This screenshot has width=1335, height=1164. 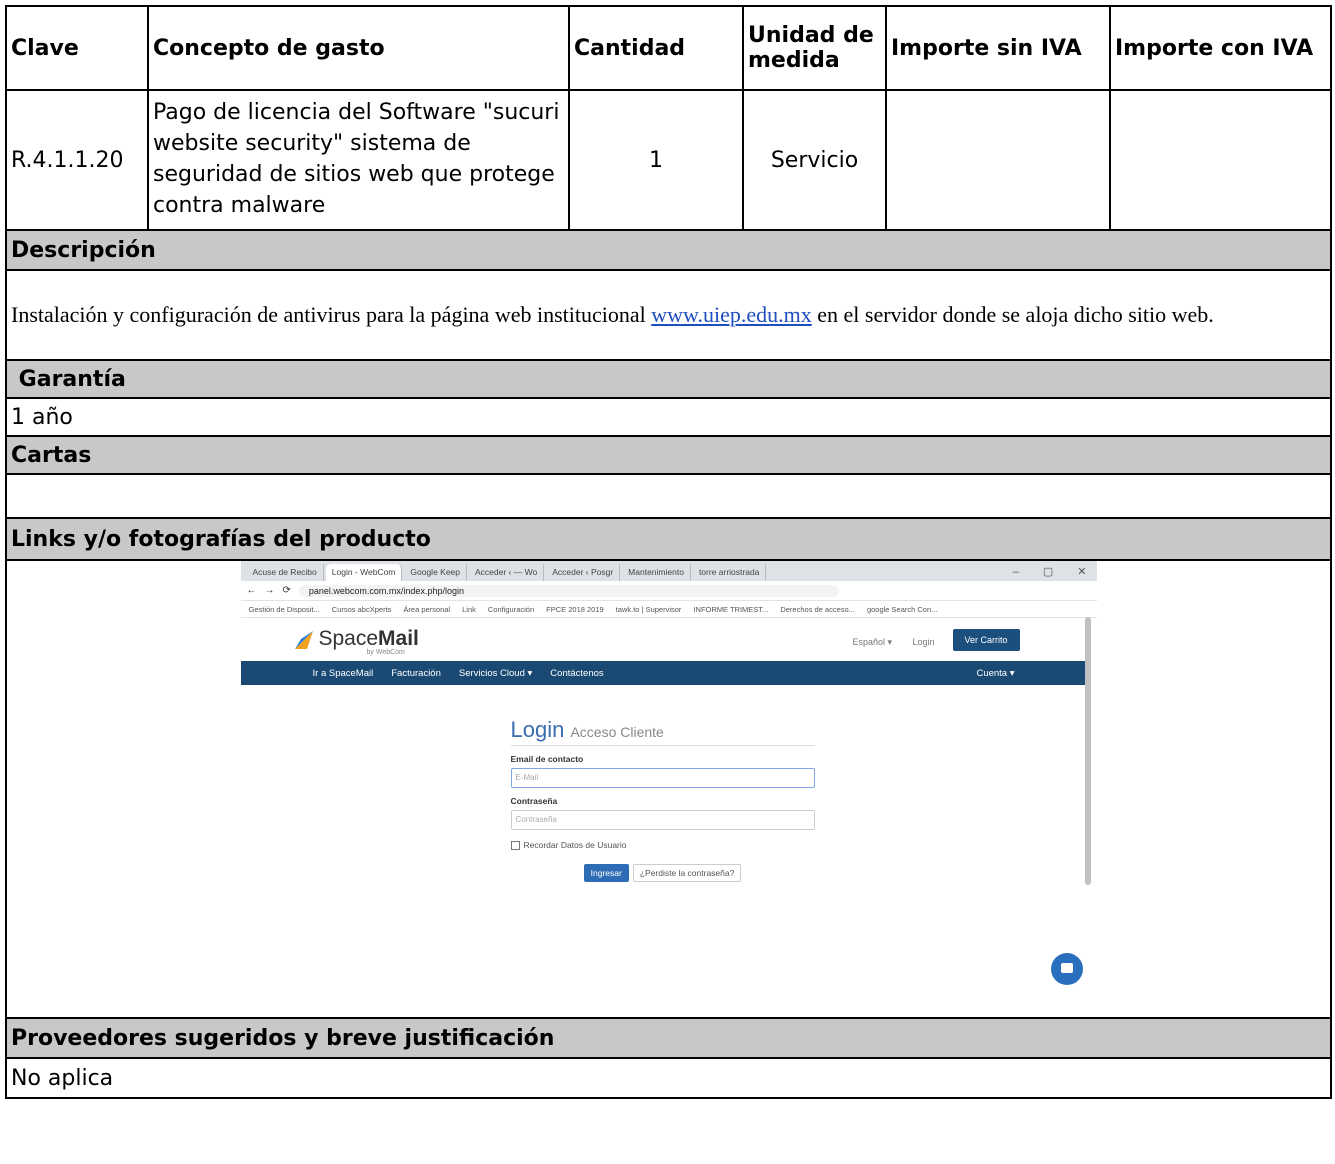 What do you see at coordinates (385, 652) in the screenshot?
I see `brand-by: by WebCom` at bounding box center [385, 652].